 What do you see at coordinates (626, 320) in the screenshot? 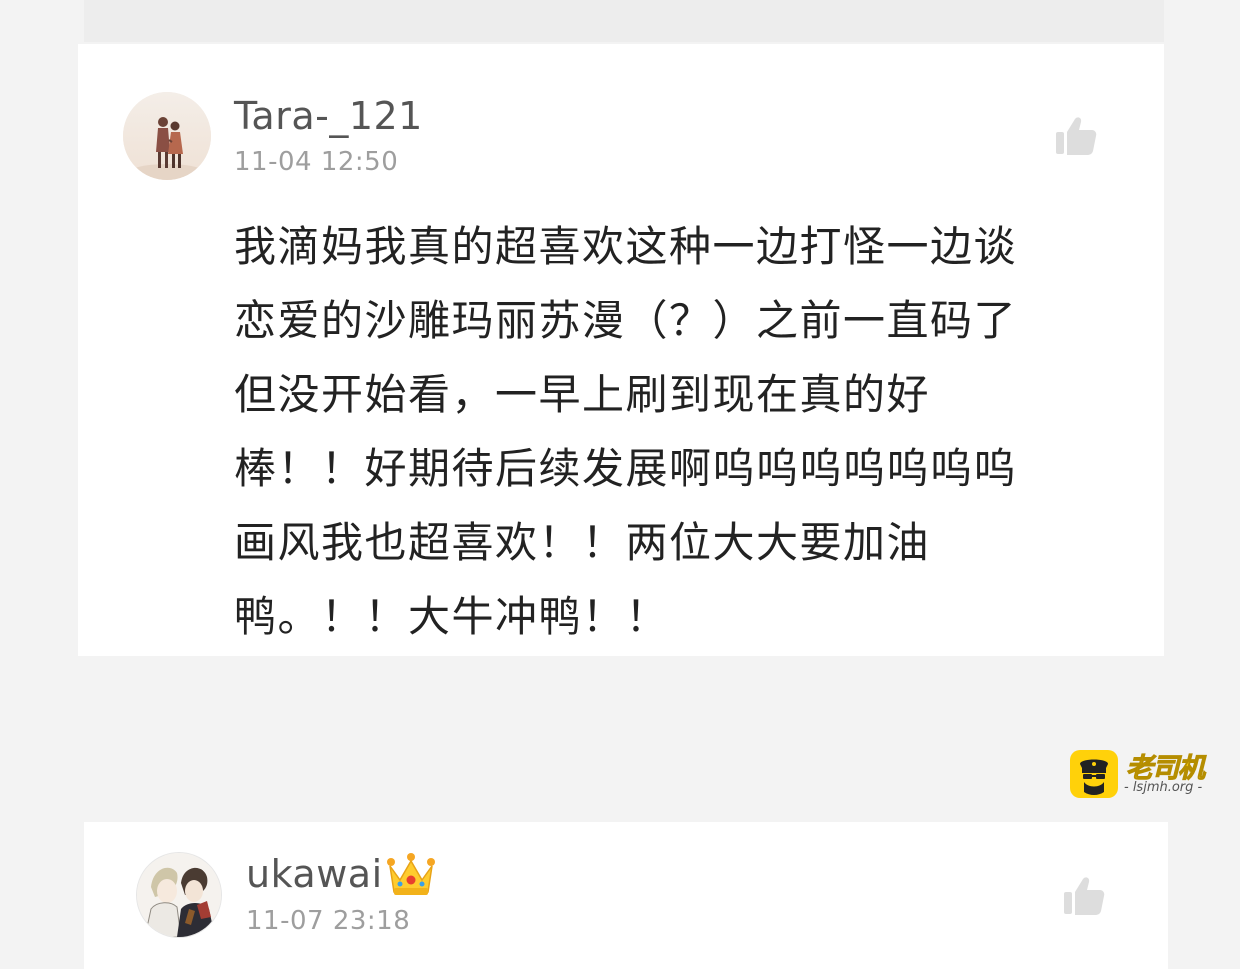
I see `comment-line: 恋爱的沙雕玛丽苏漫（？）之前一直码了` at bounding box center [626, 320].